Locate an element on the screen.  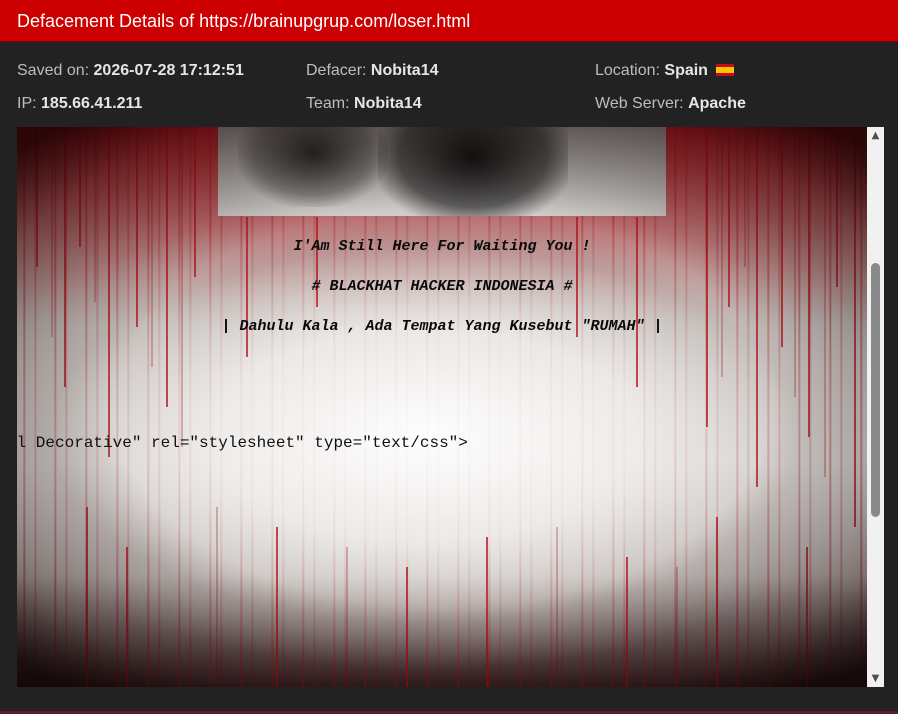
scrollbar-thumb is located at coordinates (875, 390).